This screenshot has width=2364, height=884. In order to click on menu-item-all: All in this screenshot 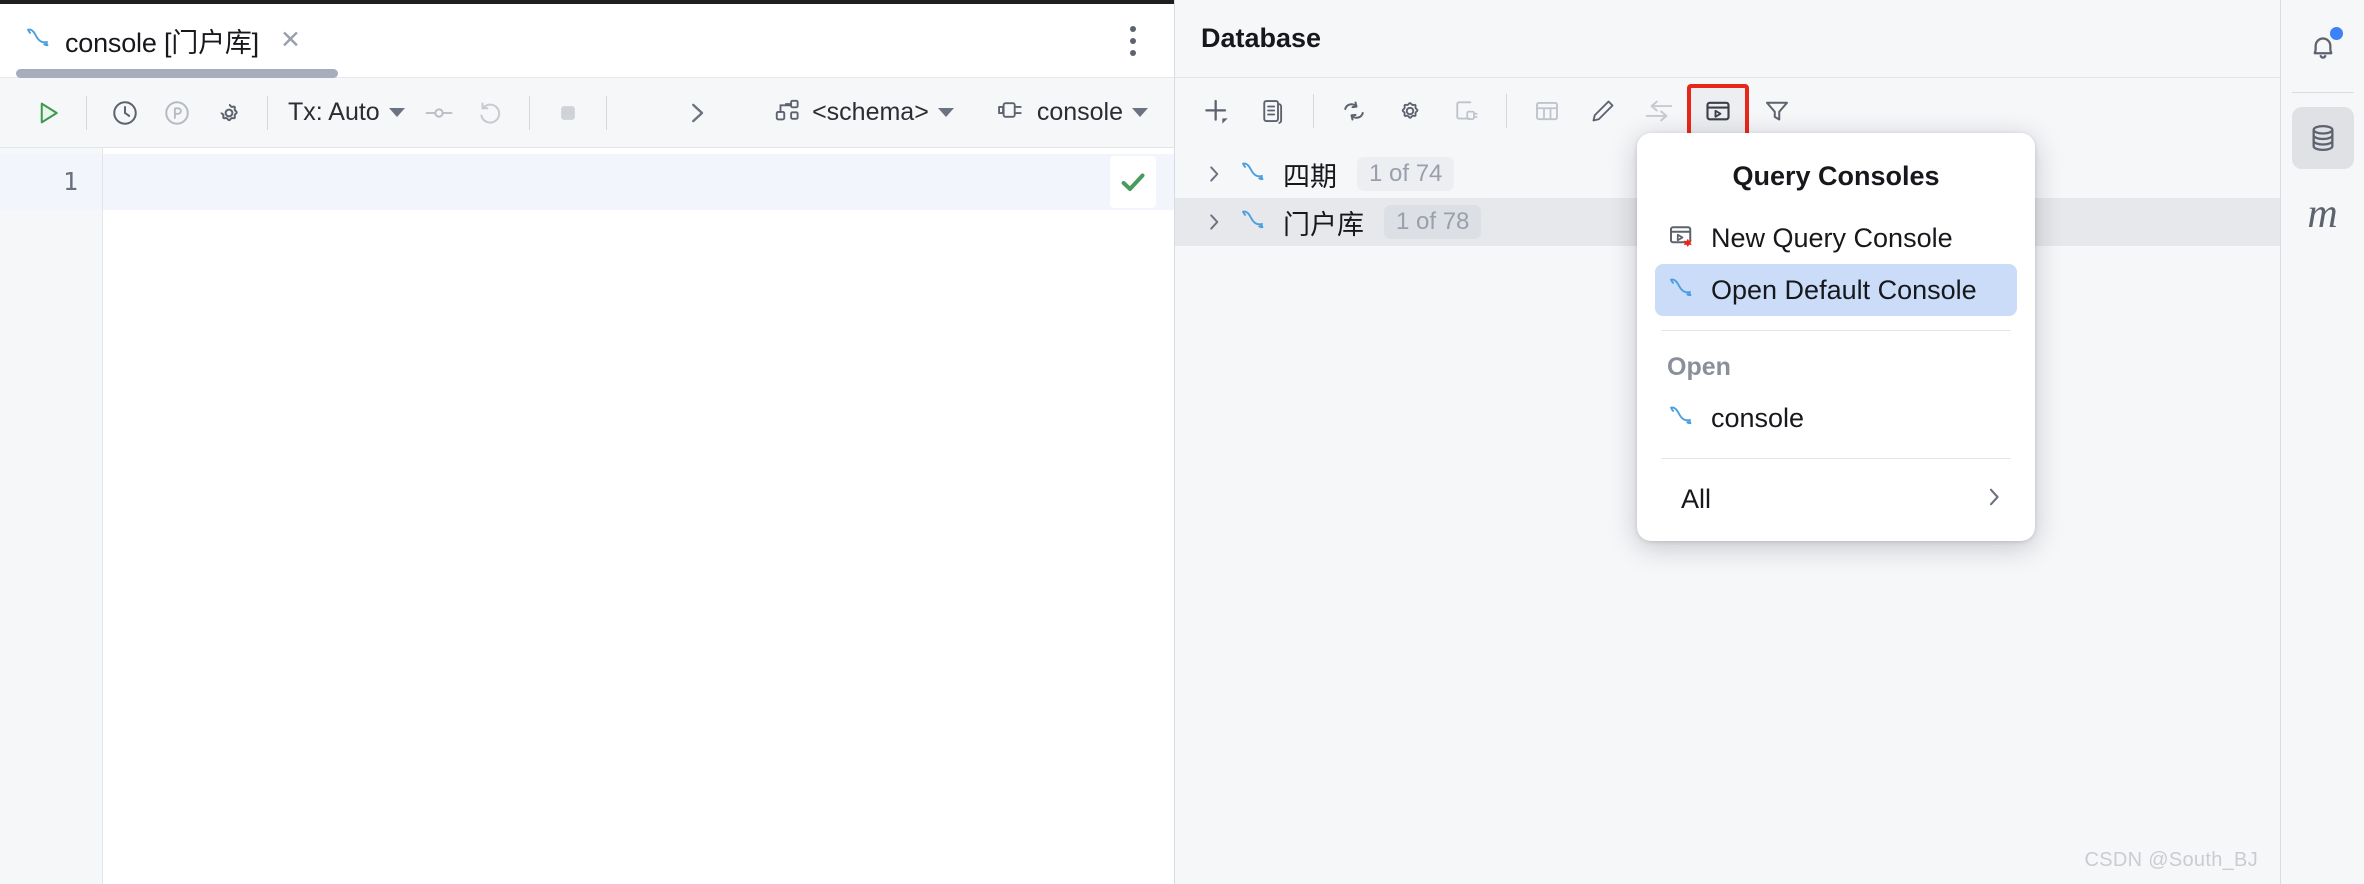, I will do `click(1836, 499)`.